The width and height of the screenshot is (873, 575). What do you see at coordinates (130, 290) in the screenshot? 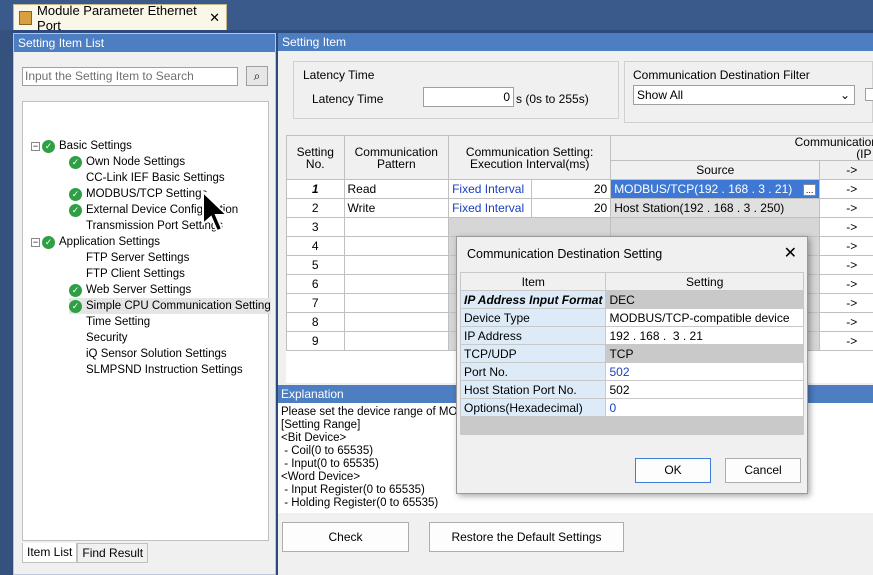
I see `tree-item-web-server: ✓ Web Server Settings` at bounding box center [130, 290].